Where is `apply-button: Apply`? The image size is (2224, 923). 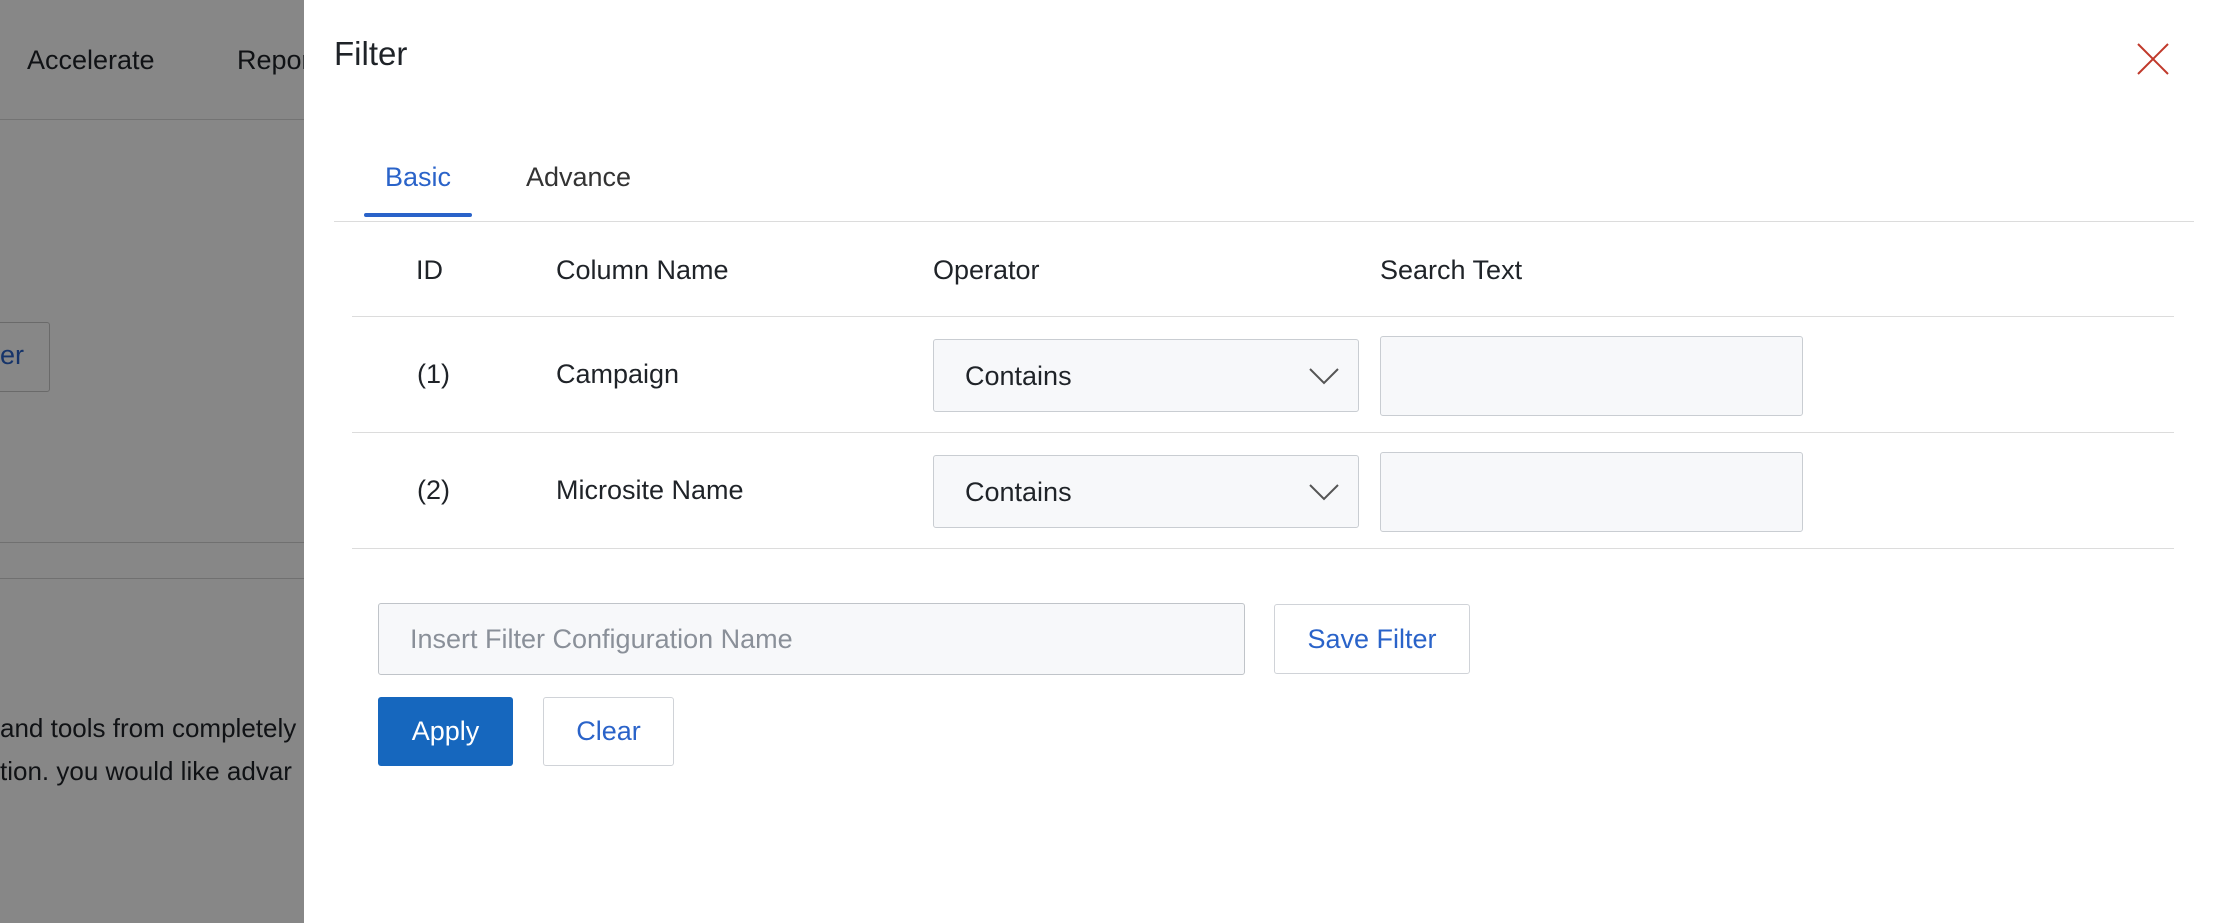
apply-button: Apply is located at coordinates (445, 731).